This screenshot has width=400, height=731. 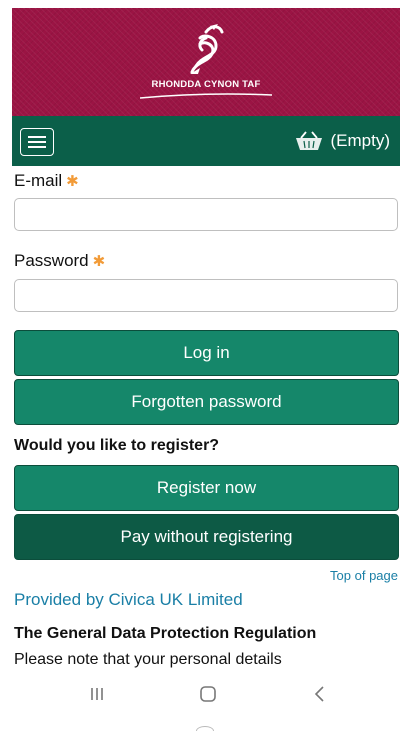 What do you see at coordinates (206, 537) in the screenshot?
I see `pay-without-registering-button: Pay without registering` at bounding box center [206, 537].